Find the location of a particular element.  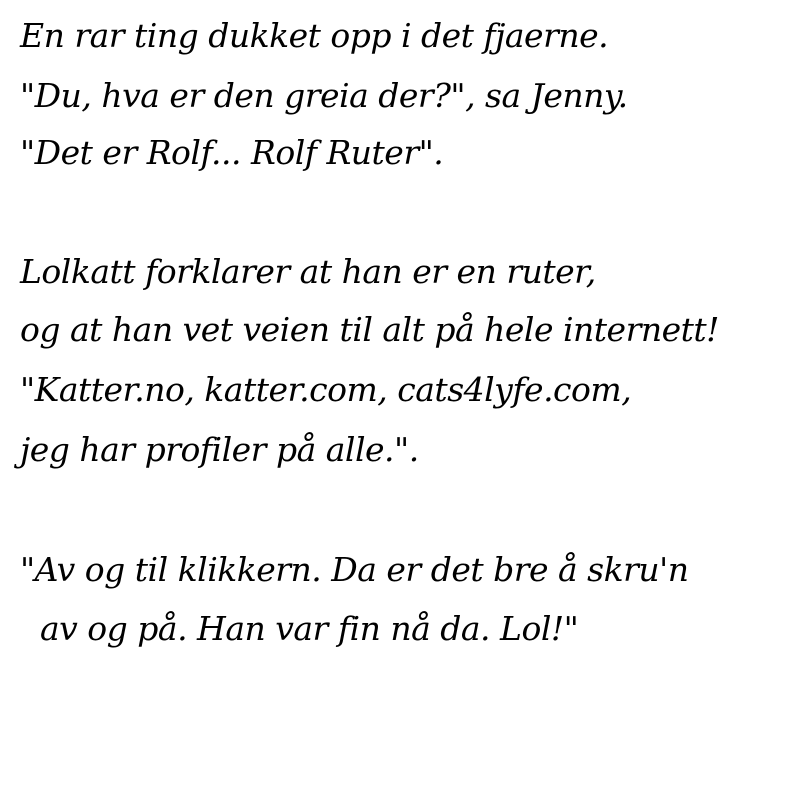

story-line: "Du, hva er den greia der?", sa Jenny. is located at coordinates (324, 95).